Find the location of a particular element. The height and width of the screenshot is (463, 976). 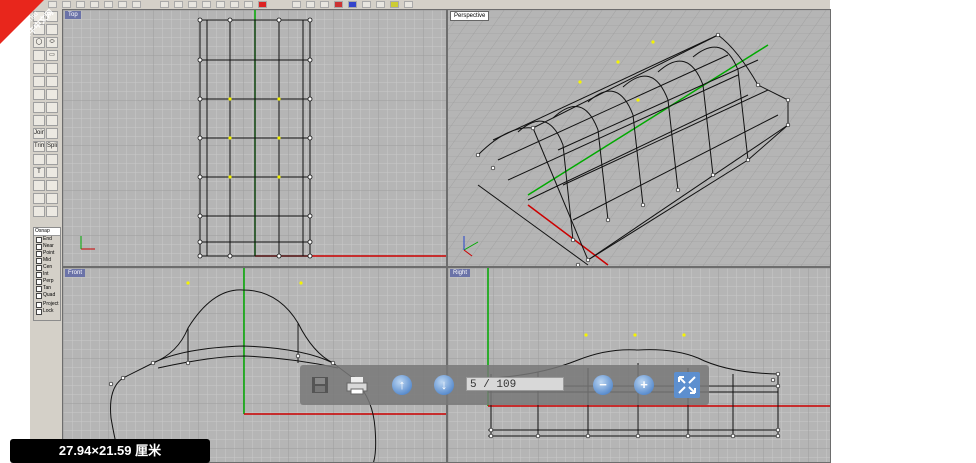

osnap-label: Mid is located at coordinates (47, 260).